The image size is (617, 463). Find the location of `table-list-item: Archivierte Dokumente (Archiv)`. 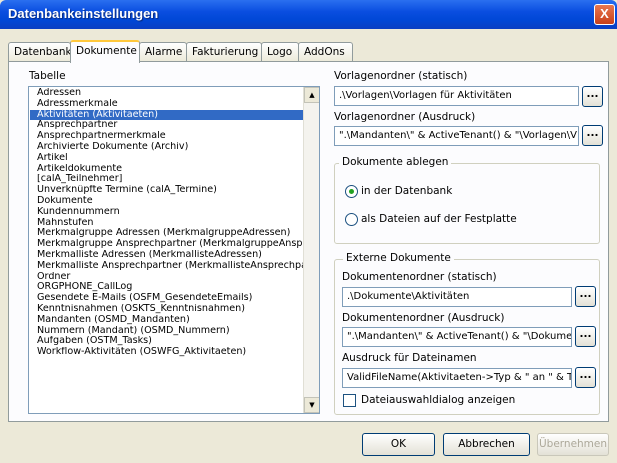

table-list-item: Archivierte Dokumente (Archiv) is located at coordinates (166, 147).